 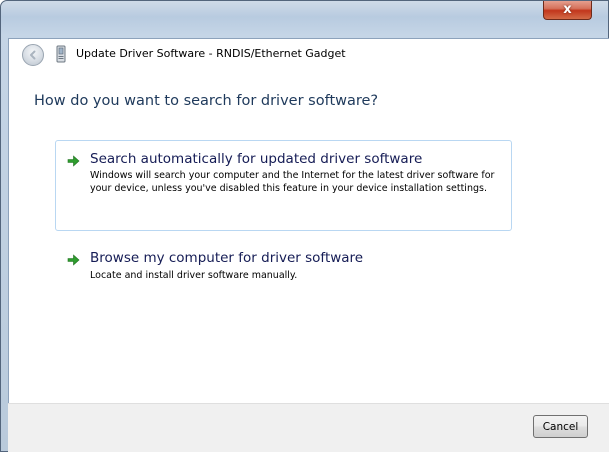 I want to click on title-bar: x, so click(x=304, y=20).